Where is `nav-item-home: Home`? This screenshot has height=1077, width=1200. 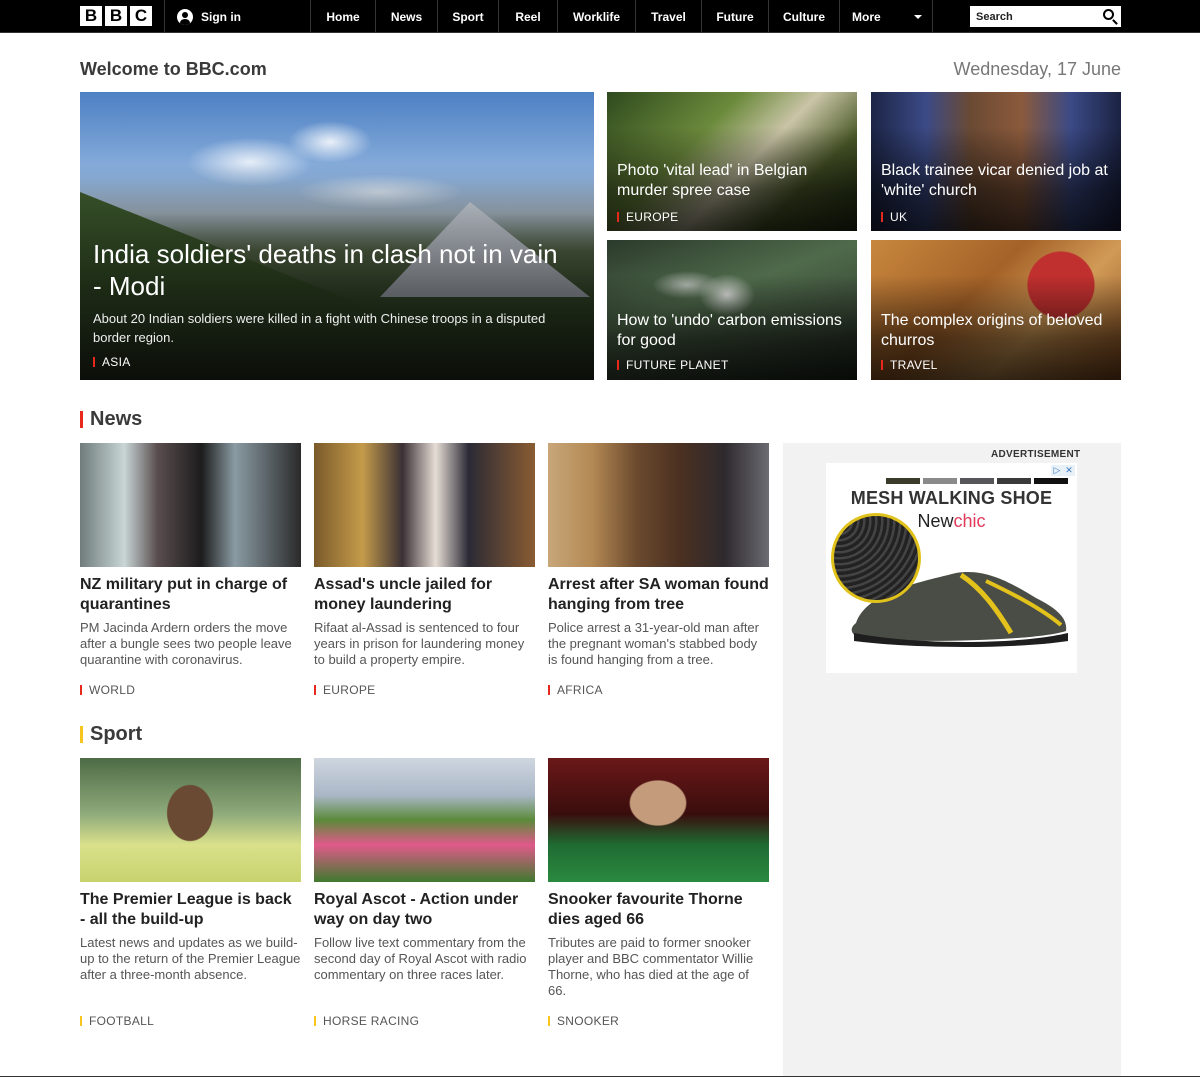
nav-item-home: Home is located at coordinates (342, 16).